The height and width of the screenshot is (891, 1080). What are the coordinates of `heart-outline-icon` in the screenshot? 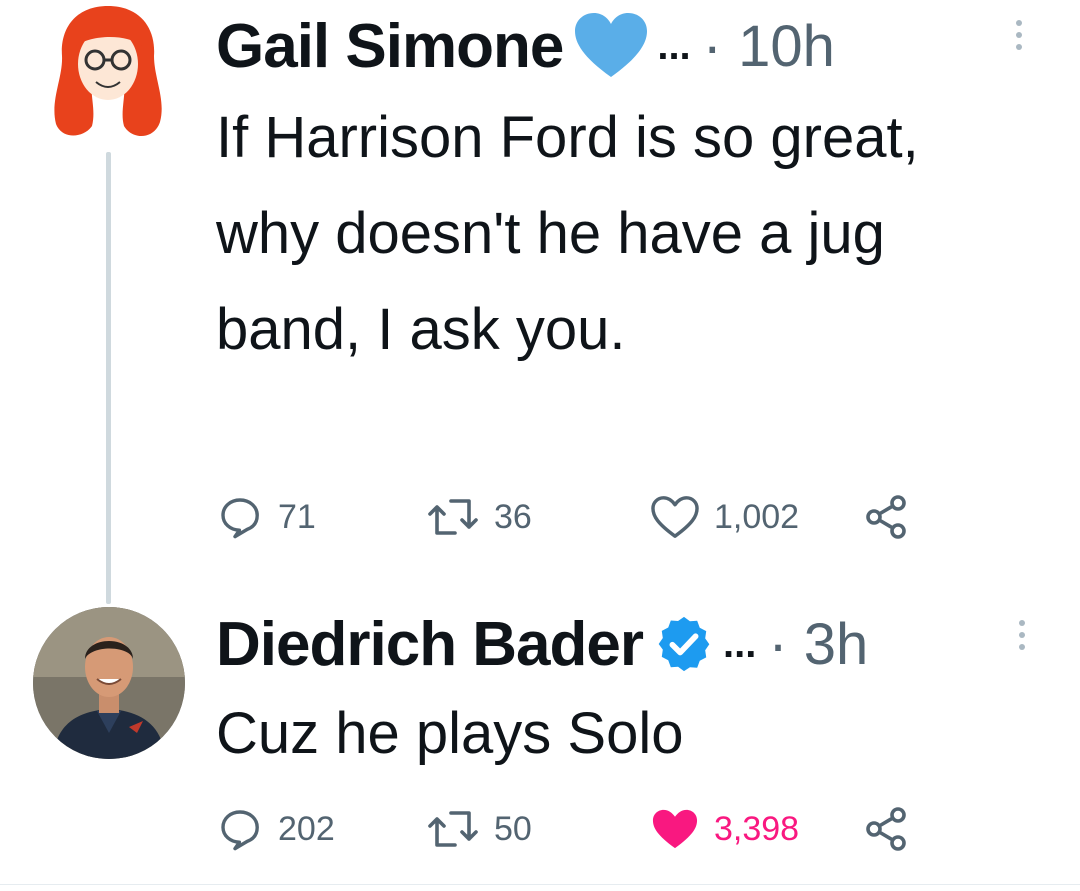 It's located at (675, 517).